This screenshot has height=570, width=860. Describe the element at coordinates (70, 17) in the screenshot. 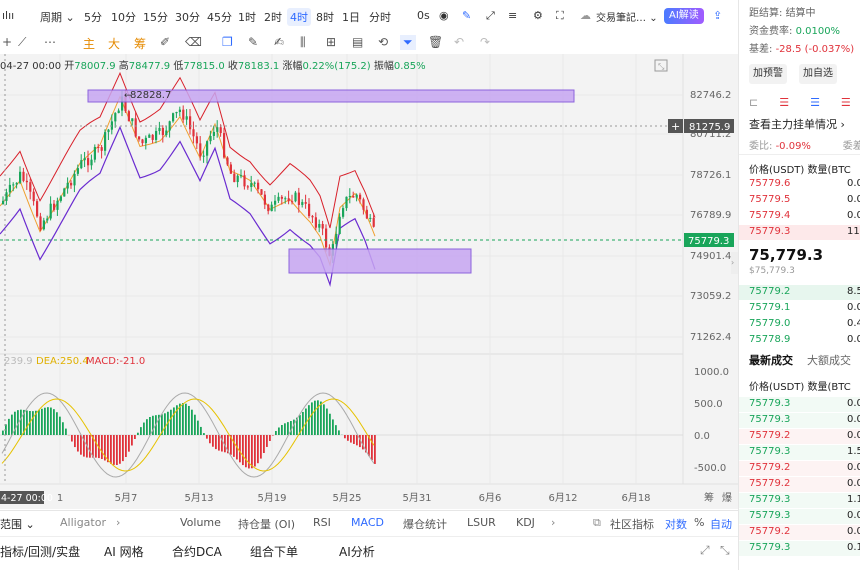

I see `chevron-down-icon: ⌄` at that location.